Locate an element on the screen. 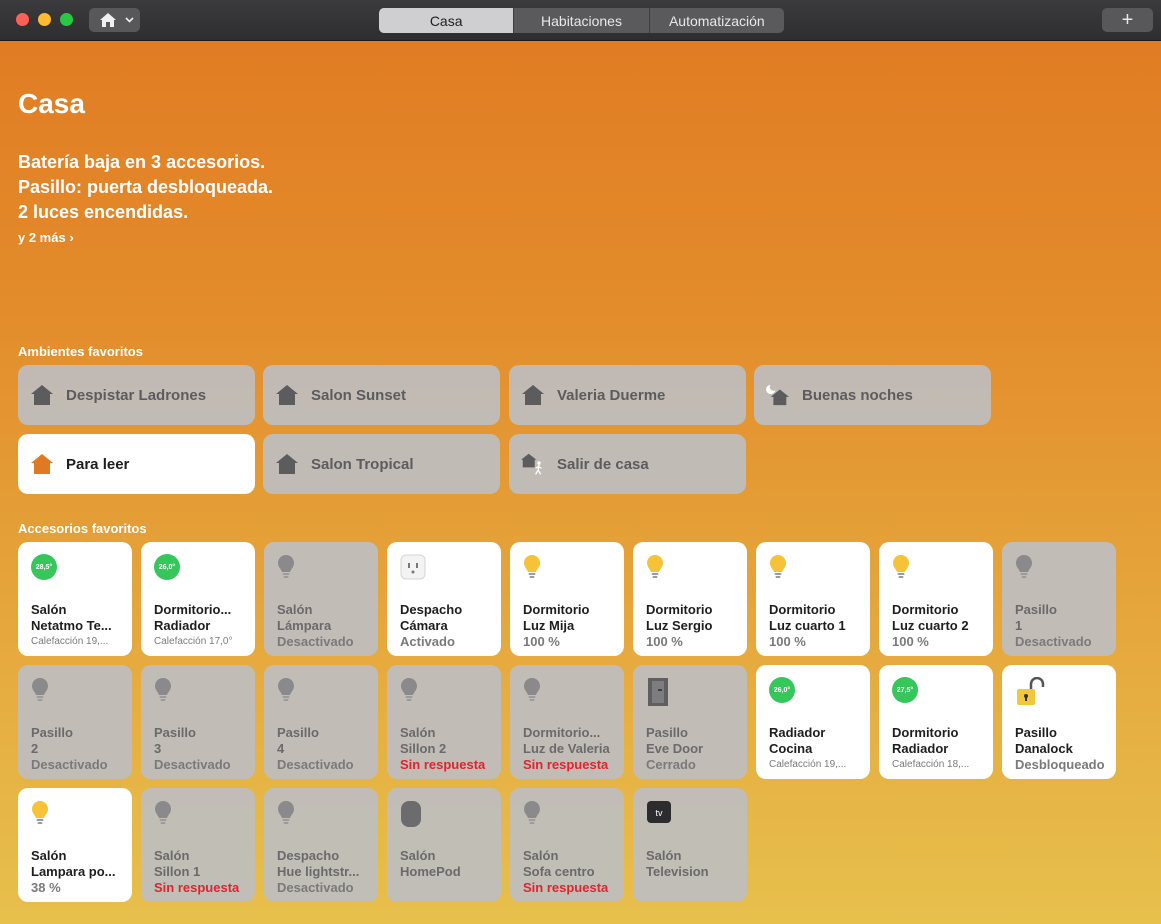 This screenshot has height=924, width=1161. accessory-name: Luz Mija is located at coordinates (549, 625).